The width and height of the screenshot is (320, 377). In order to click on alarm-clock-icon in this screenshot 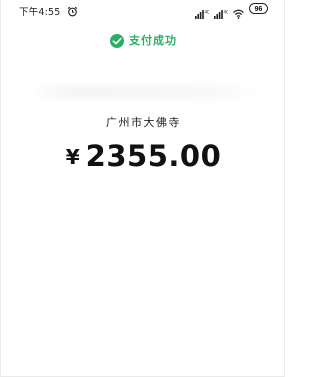, I will do `click(72, 11)`.